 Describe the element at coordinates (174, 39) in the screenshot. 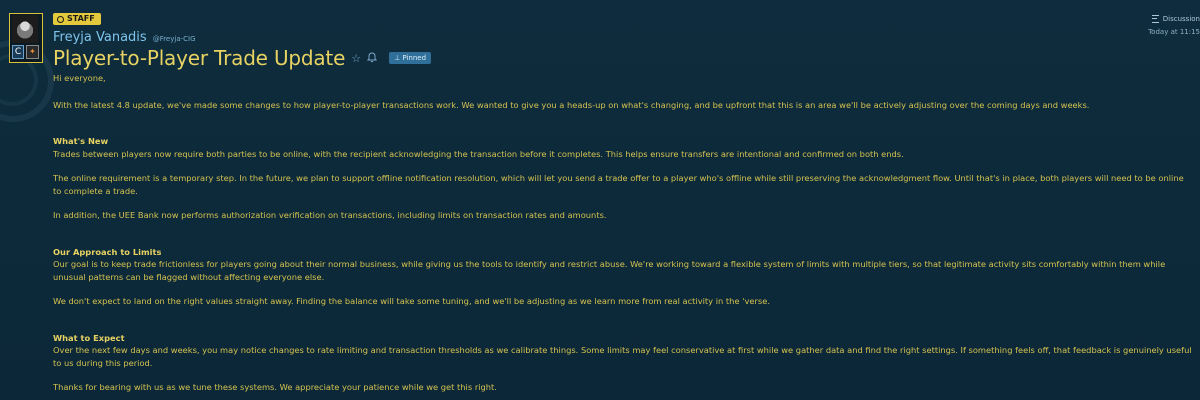

I see `author-handle: @Freyja-CIG` at that location.